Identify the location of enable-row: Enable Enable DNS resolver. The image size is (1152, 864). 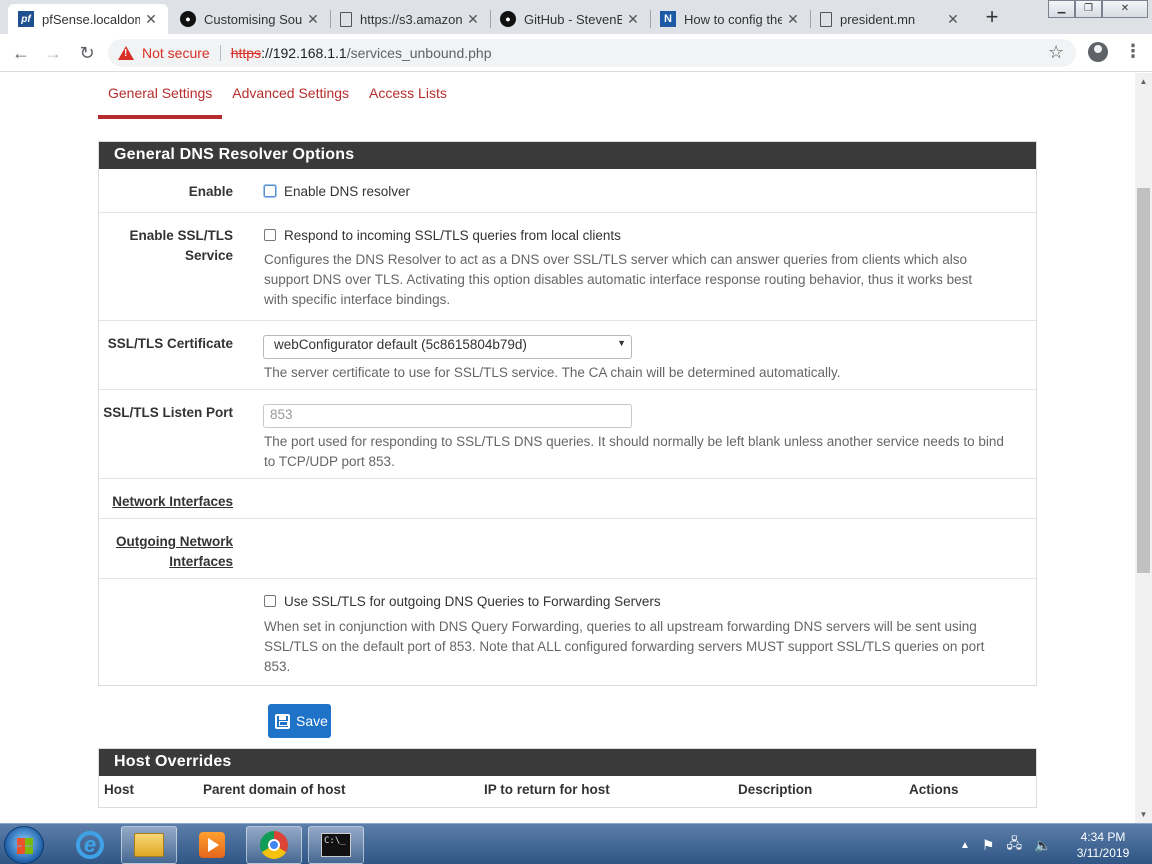
(567, 190).